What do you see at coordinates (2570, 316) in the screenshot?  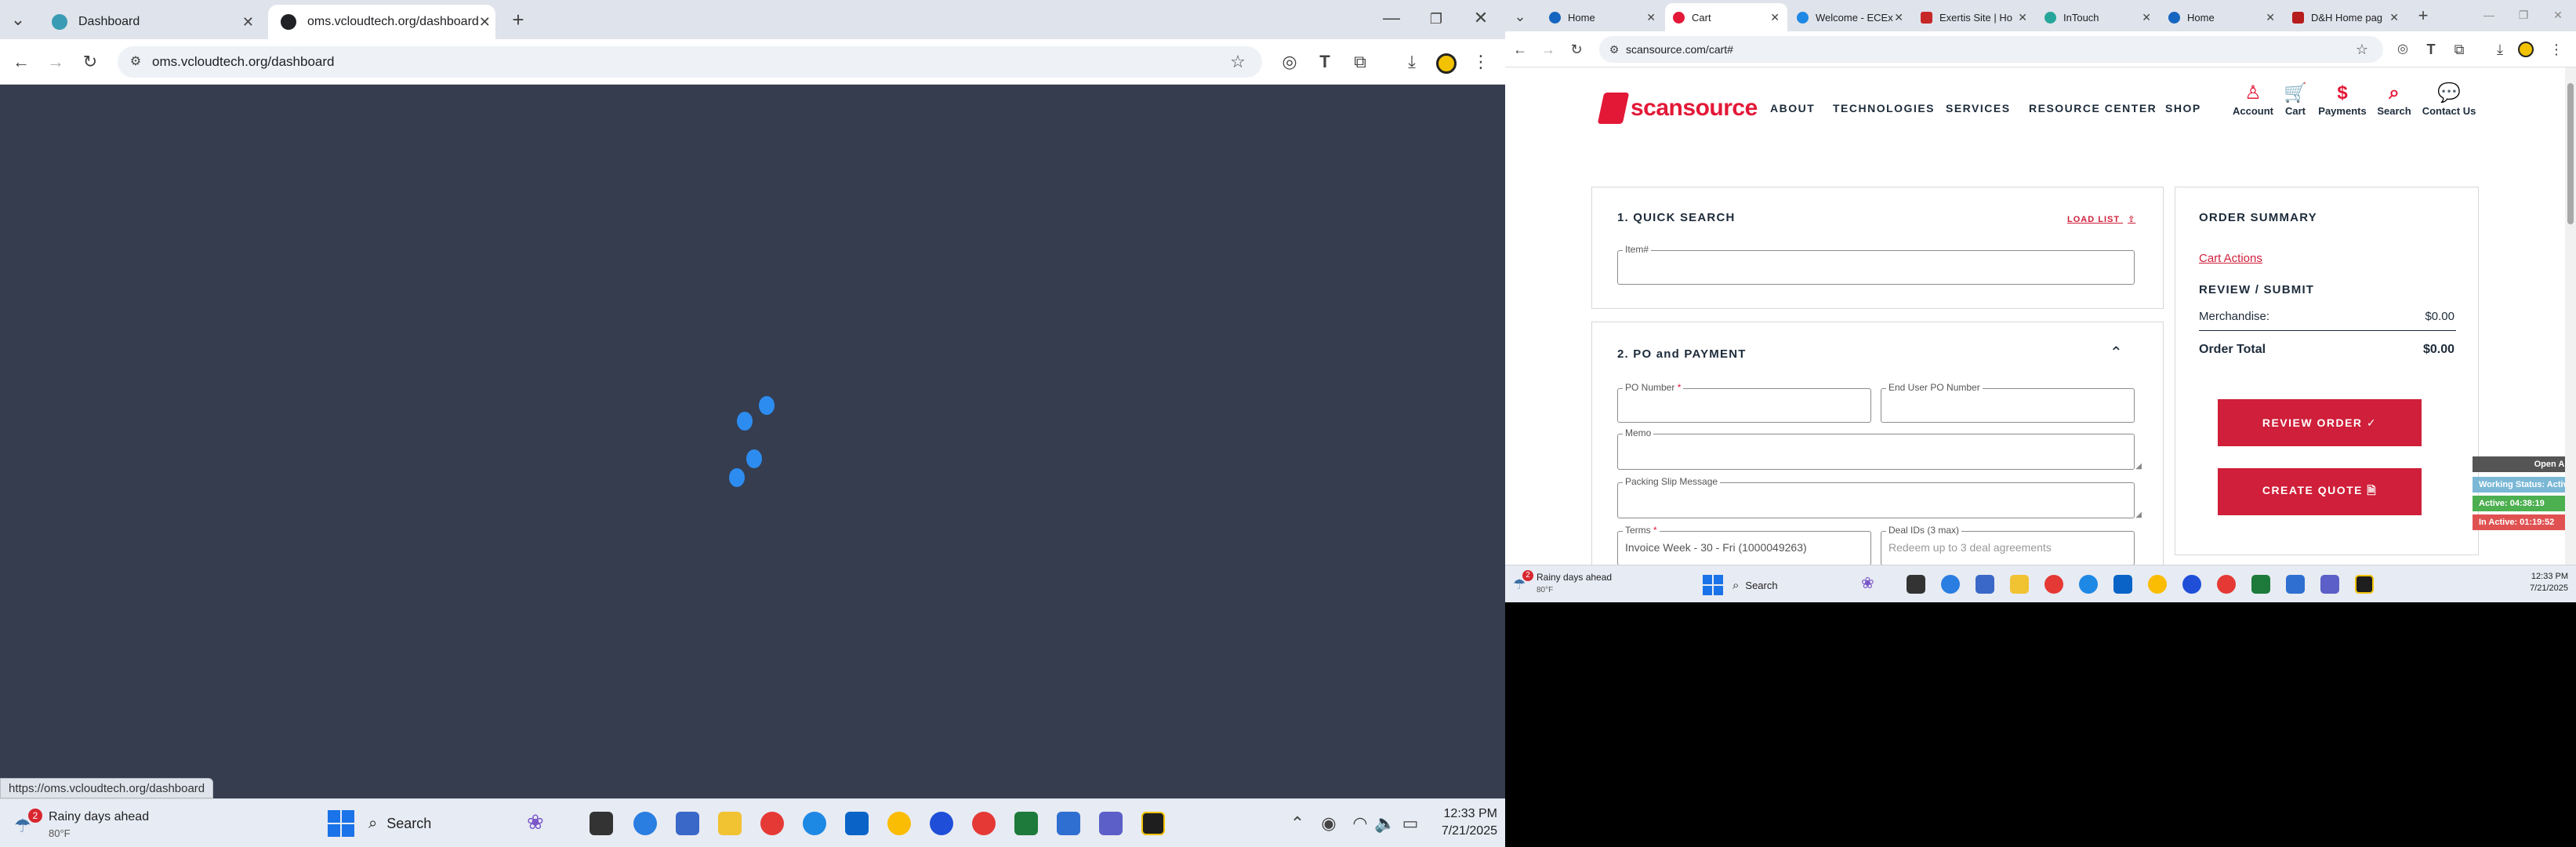 I see `page-scrollbar` at bounding box center [2570, 316].